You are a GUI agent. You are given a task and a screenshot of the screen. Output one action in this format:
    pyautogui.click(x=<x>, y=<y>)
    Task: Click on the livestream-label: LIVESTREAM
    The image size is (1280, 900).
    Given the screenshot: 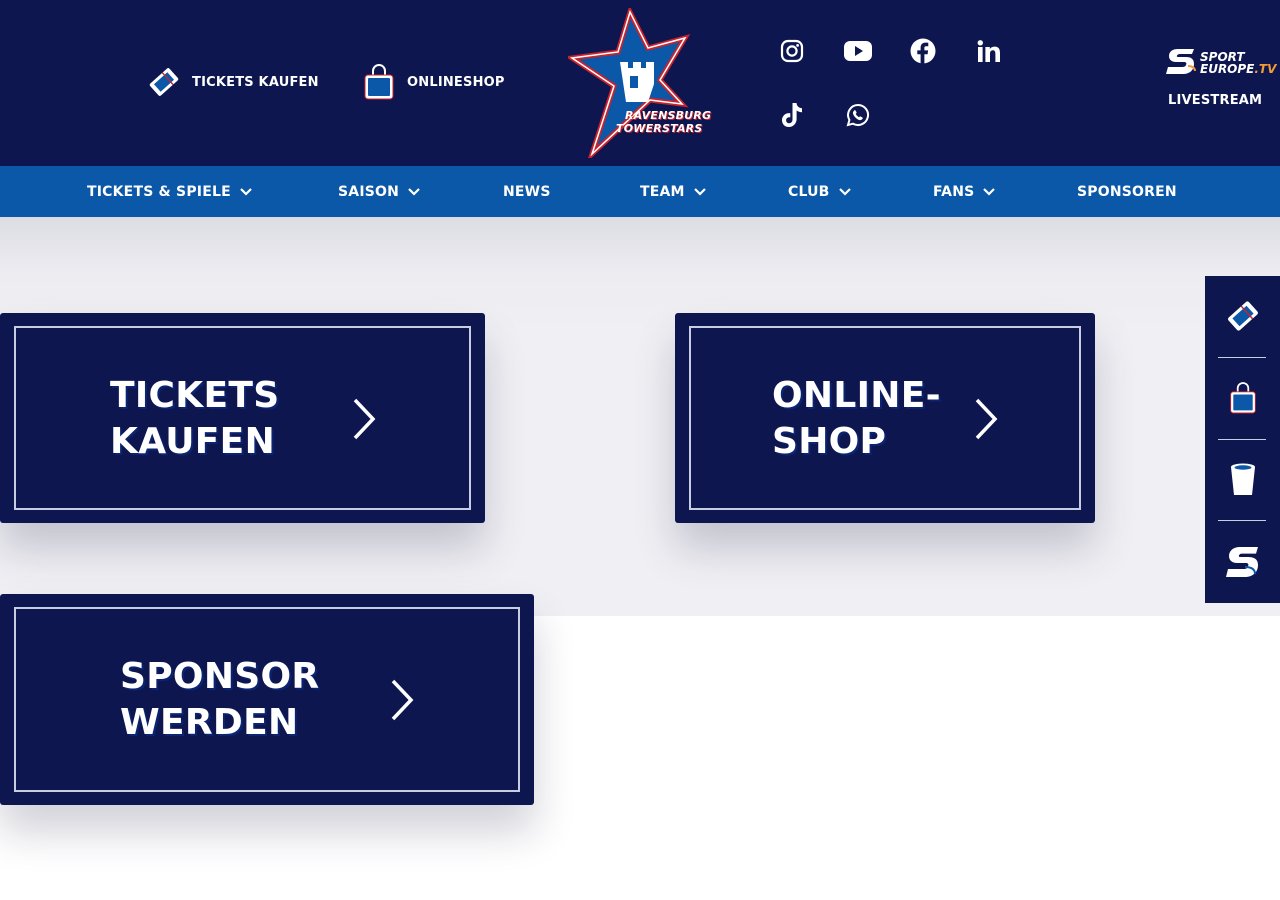 What is the action you would take?
    pyautogui.click(x=1215, y=100)
    